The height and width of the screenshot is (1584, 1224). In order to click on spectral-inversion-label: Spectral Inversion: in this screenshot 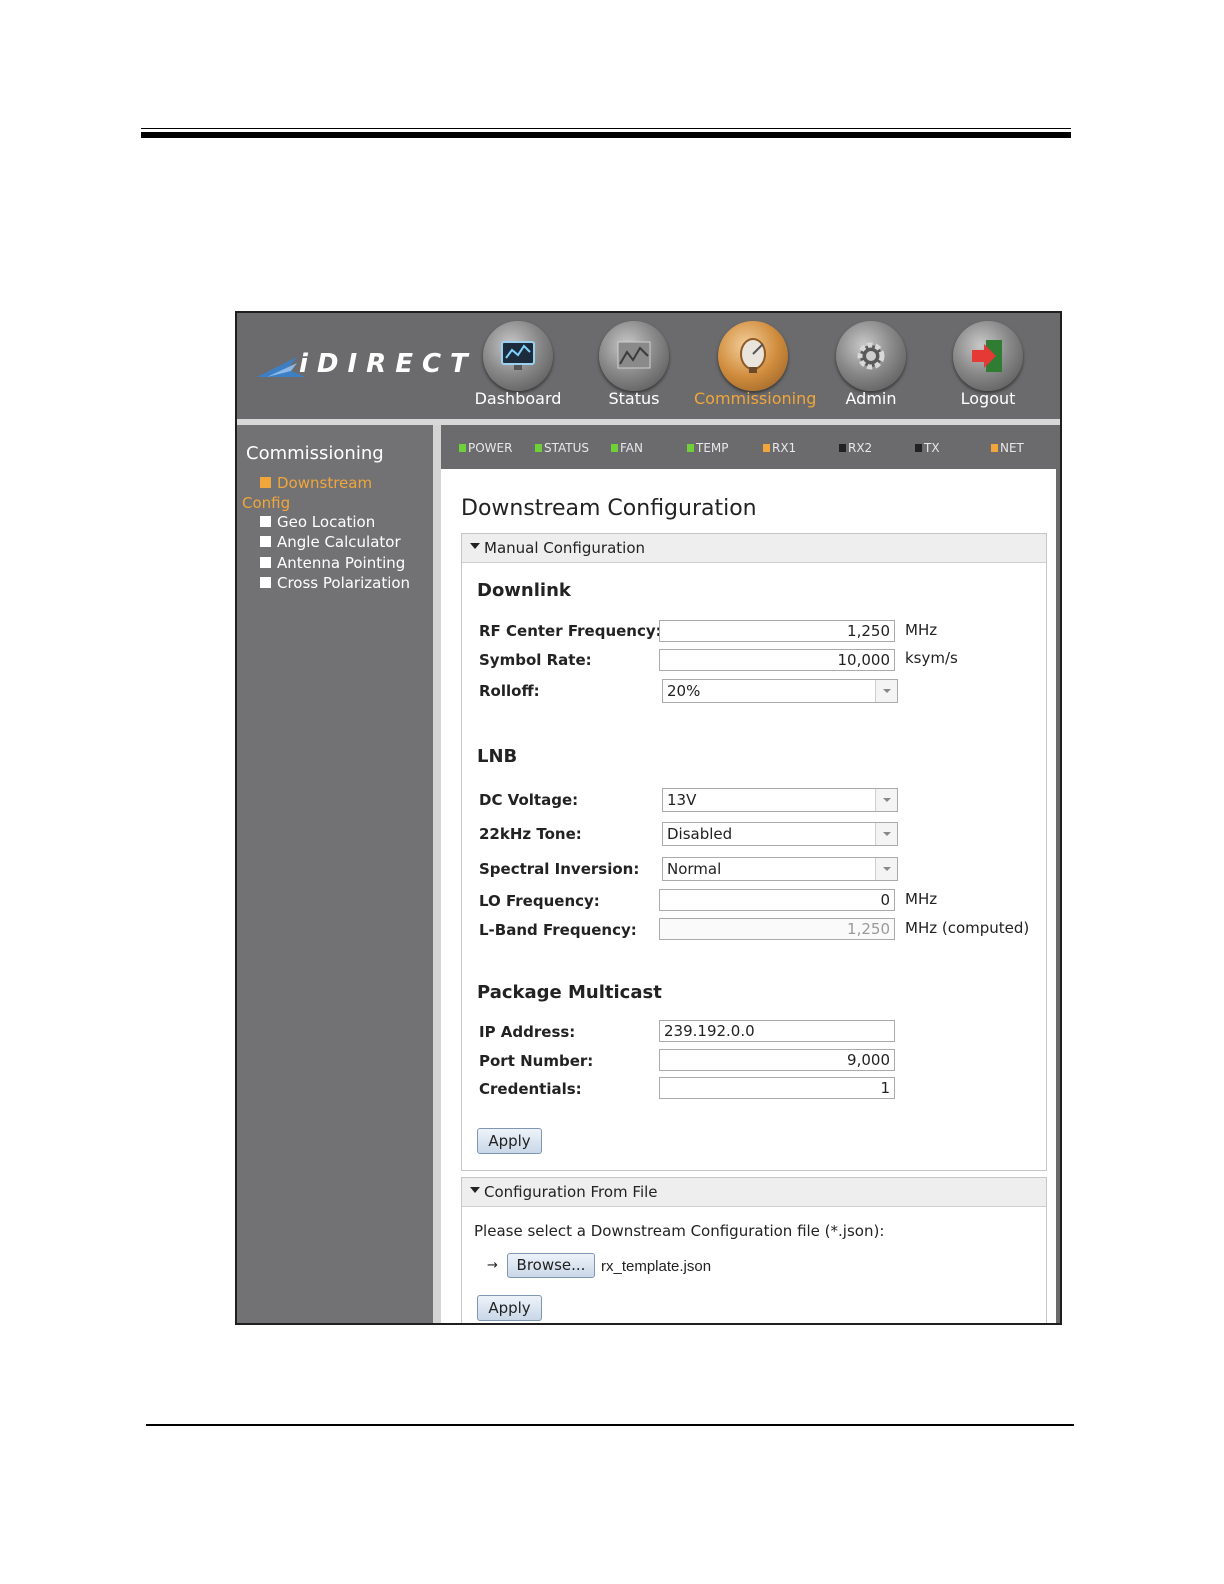, I will do `click(559, 869)`.